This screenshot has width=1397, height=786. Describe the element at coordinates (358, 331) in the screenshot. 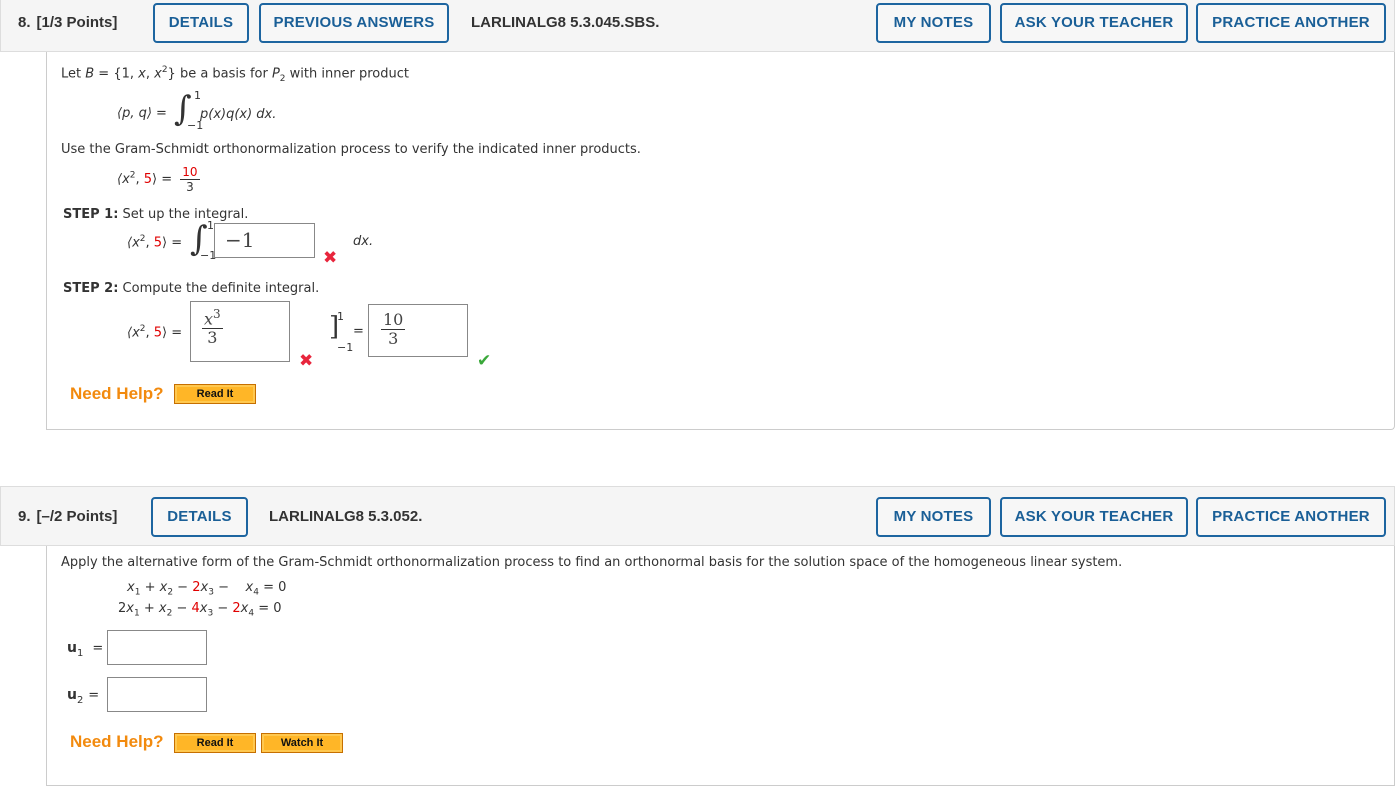

I see `step2-equals: =` at that location.